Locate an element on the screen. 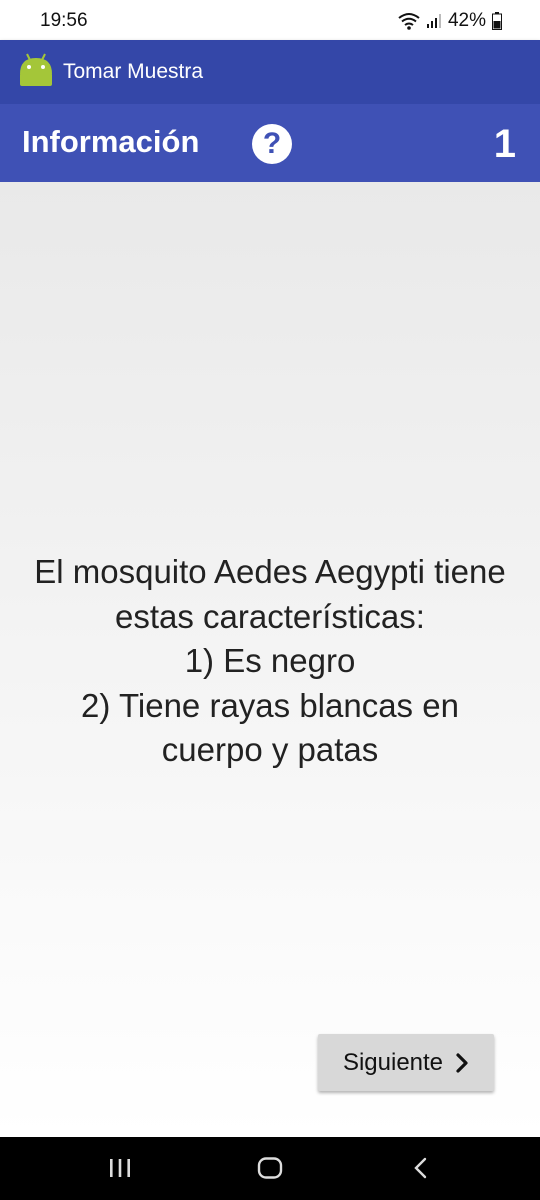 Image resolution: width=540 pixels, height=1200 pixels. app-bar: Tomar Muestra is located at coordinates (270, 72).